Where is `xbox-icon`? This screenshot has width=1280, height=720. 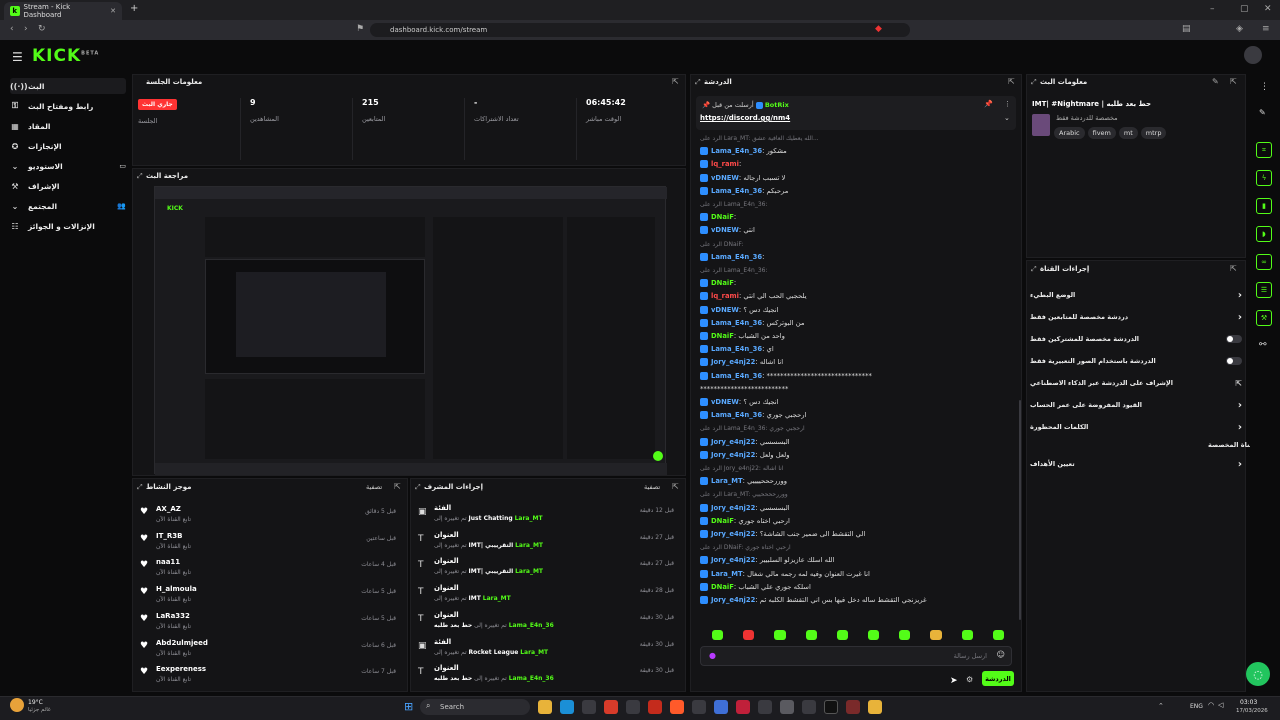
xbox-icon is located at coordinates (633, 707).